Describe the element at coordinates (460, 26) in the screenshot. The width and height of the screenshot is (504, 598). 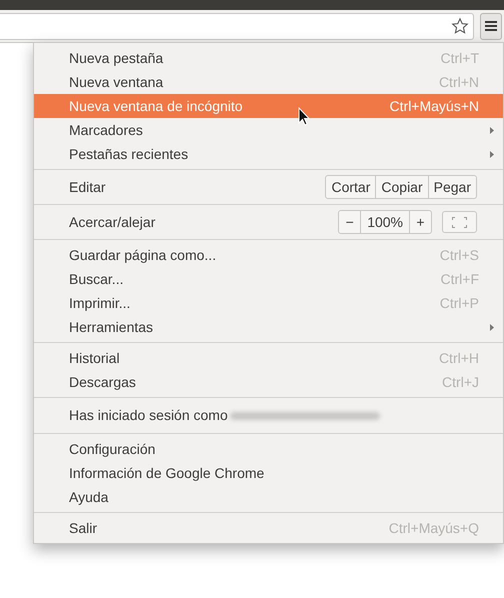
I see `star-icon` at that location.